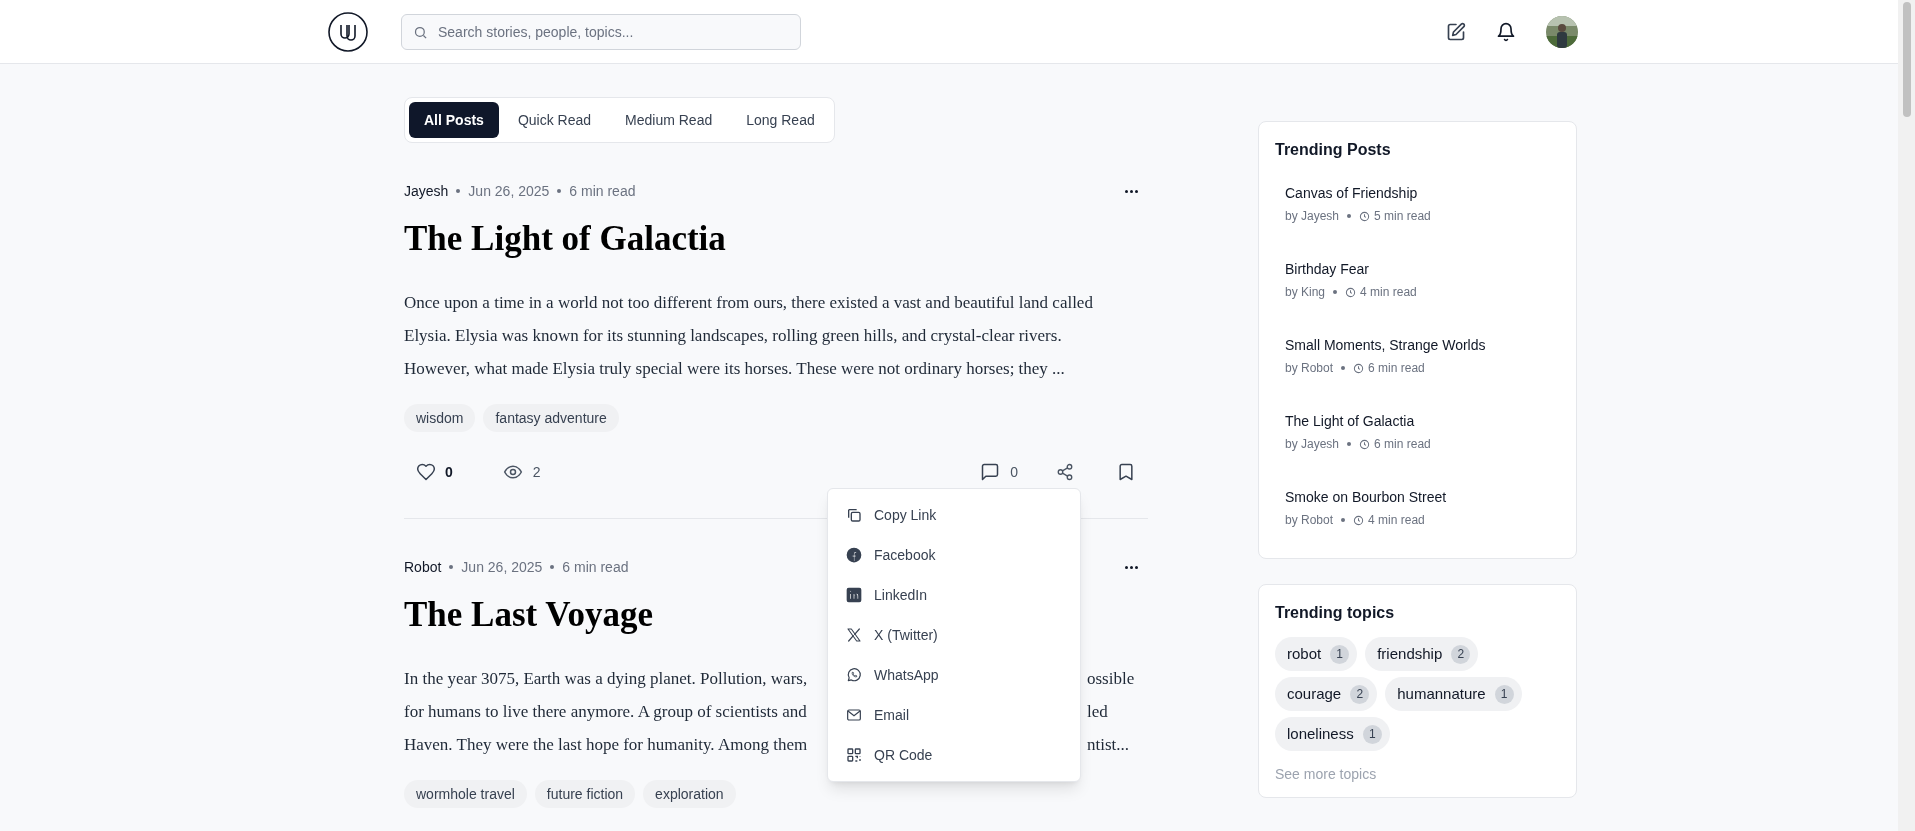  Describe the element at coordinates (1333, 150) in the screenshot. I see `card-title: Trending Posts` at that location.